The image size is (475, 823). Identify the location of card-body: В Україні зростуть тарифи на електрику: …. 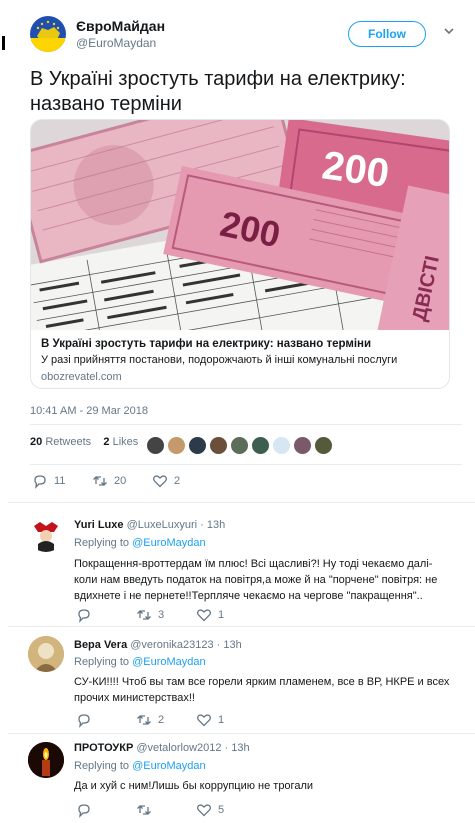
(240, 359).